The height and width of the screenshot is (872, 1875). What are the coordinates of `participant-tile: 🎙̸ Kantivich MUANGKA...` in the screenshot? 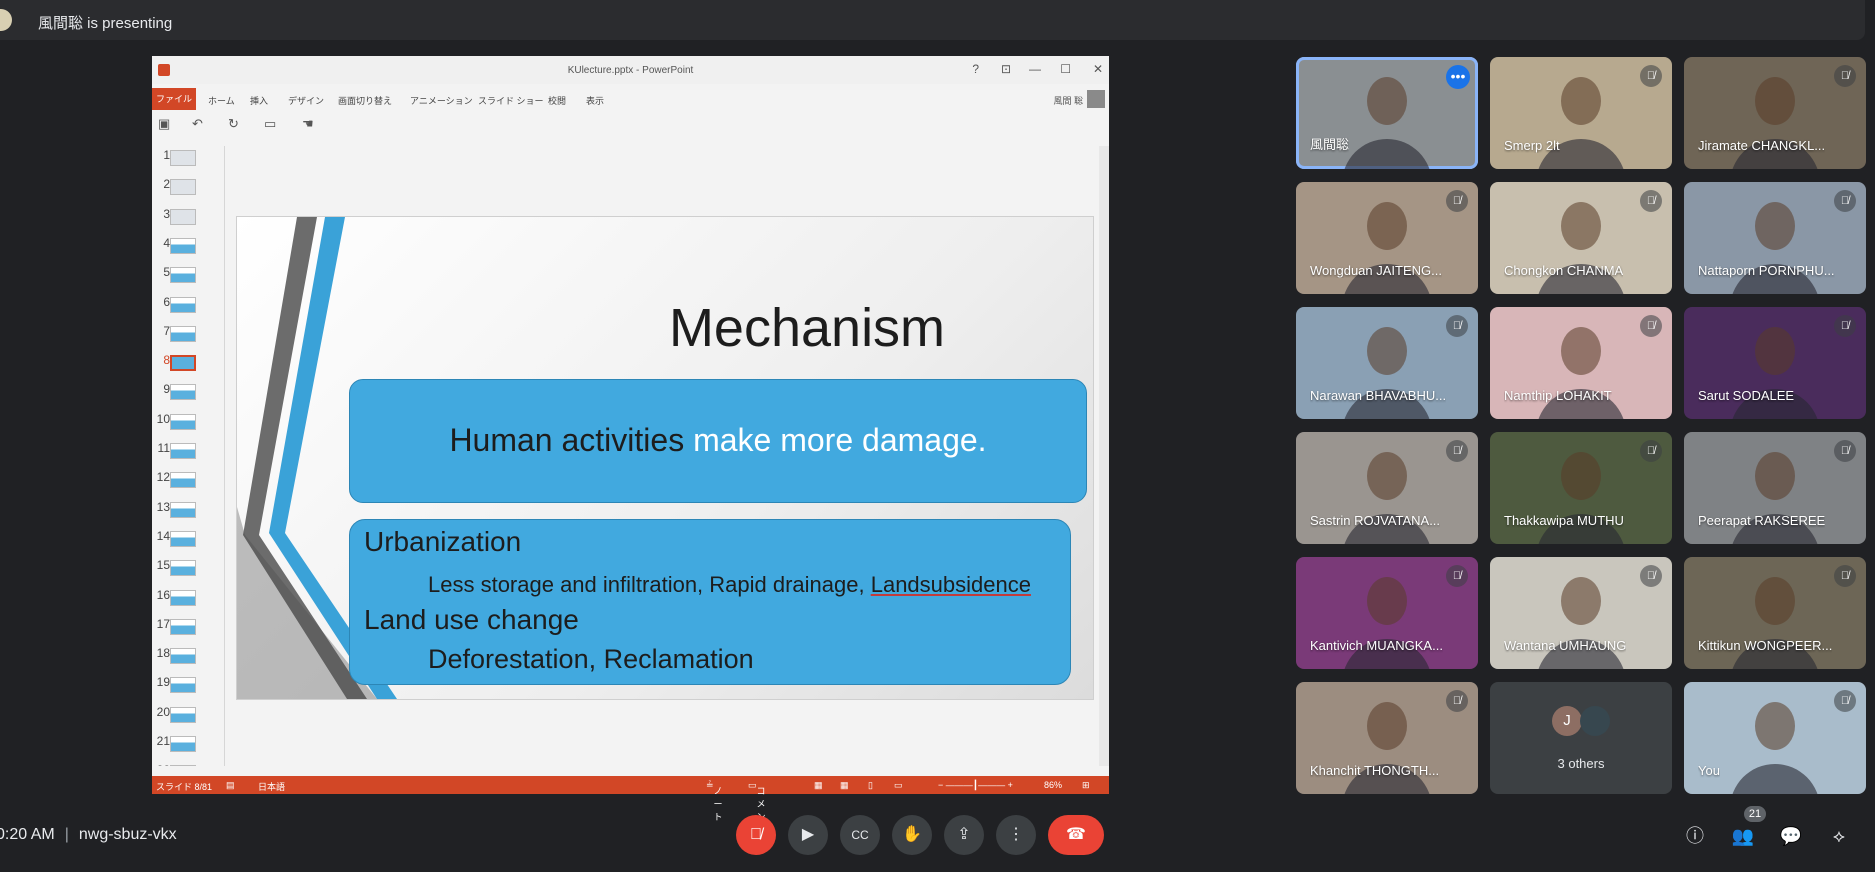 It's located at (1387, 613).